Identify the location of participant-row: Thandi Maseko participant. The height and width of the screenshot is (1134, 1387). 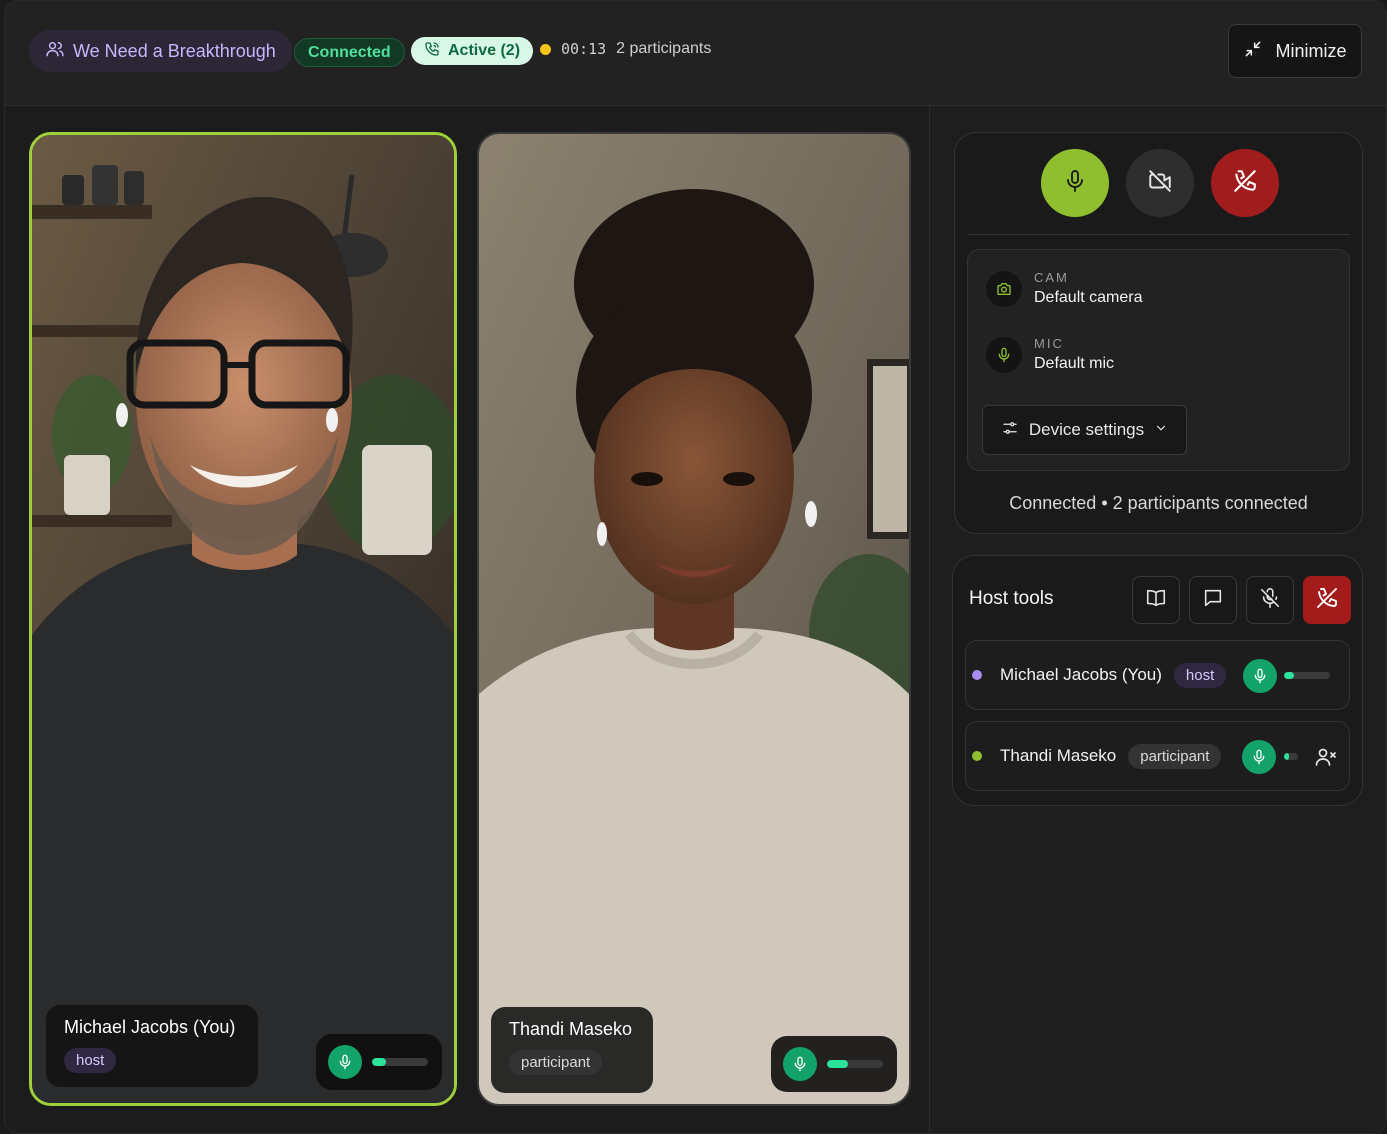
(1157, 756).